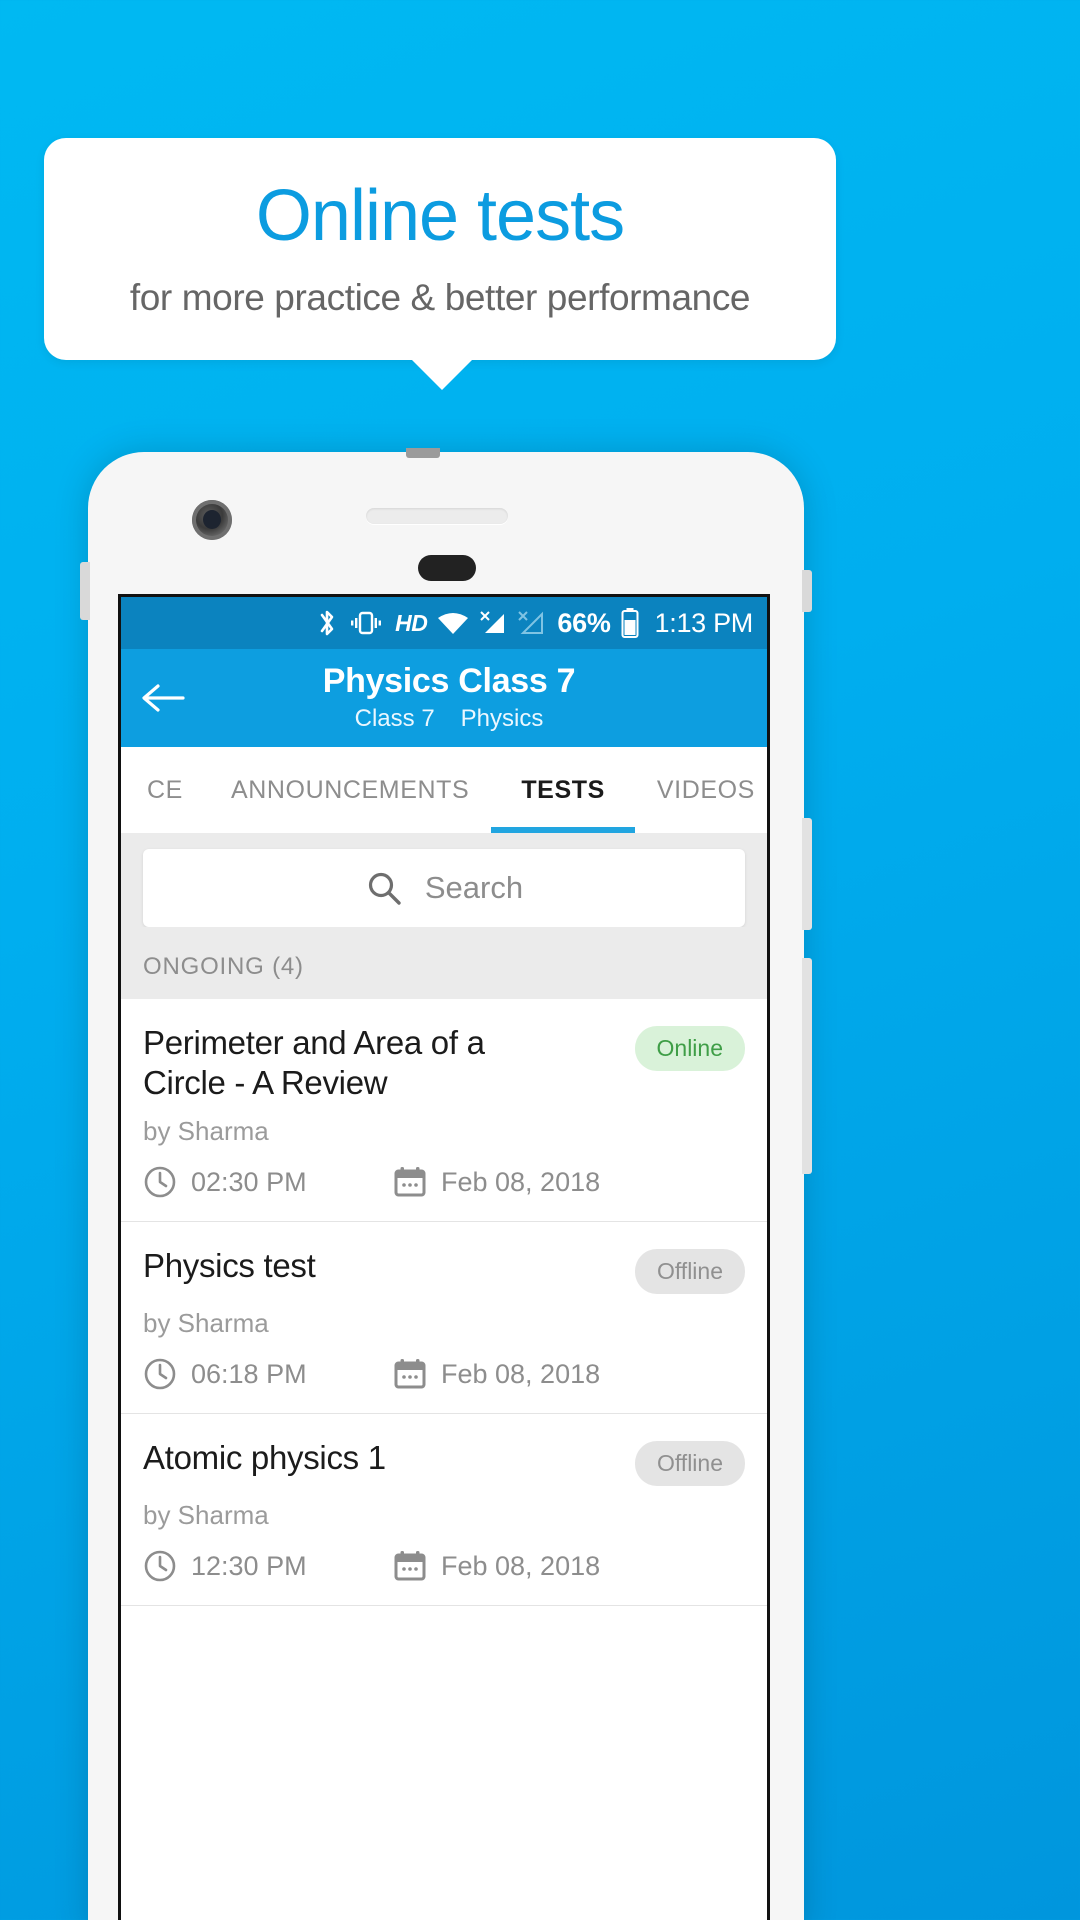  What do you see at coordinates (807, 1066) in the screenshot?
I see `phone-power-button` at bounding box center [807, 1066].